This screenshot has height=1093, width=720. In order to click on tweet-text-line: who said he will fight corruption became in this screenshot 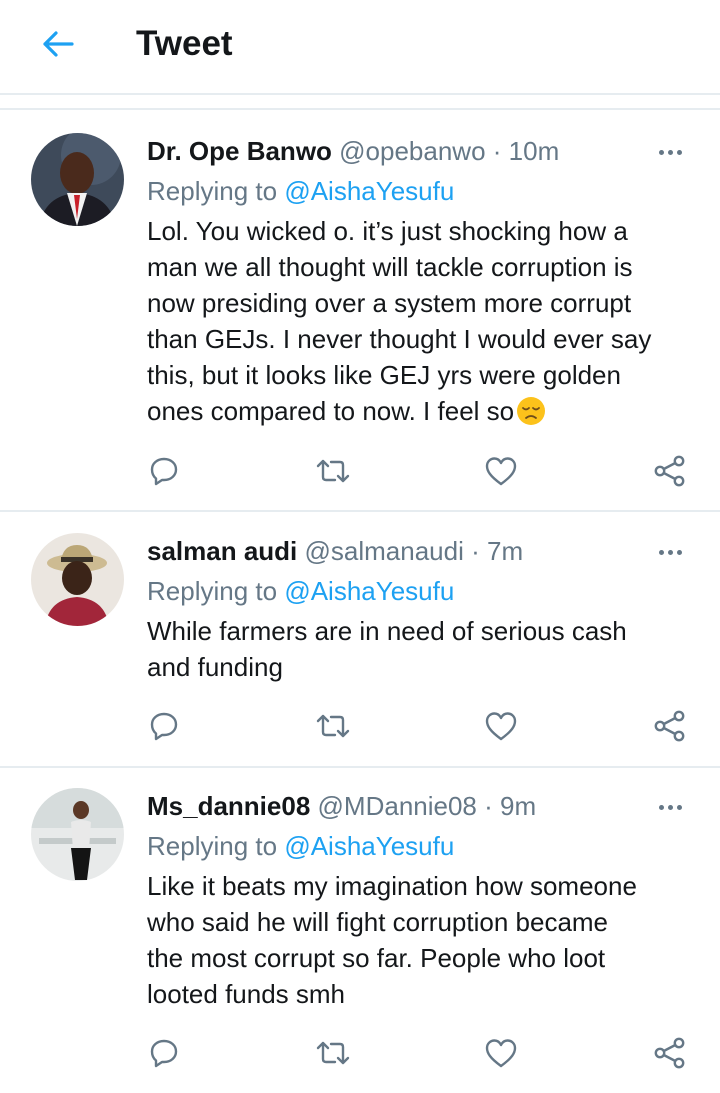, I will do `click(378, 922)`.